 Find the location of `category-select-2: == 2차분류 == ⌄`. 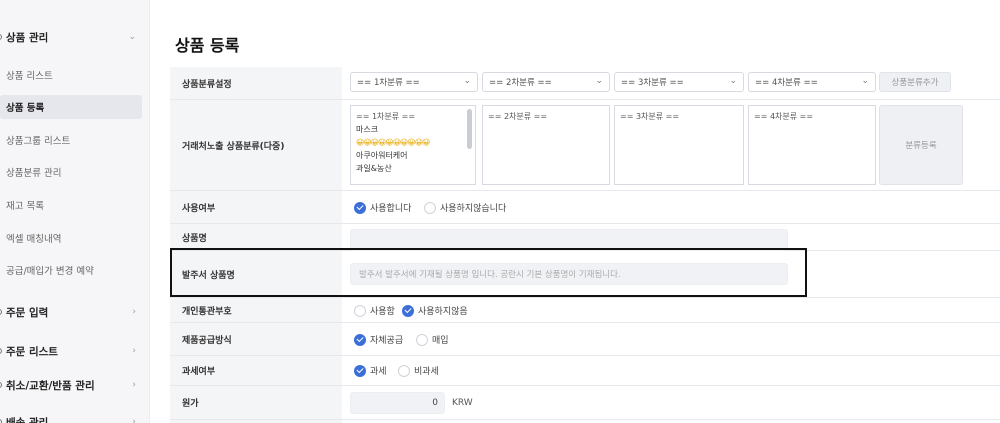

category-select-2: == 2차분류 == ⌄ is located at coordinates (546, 82).